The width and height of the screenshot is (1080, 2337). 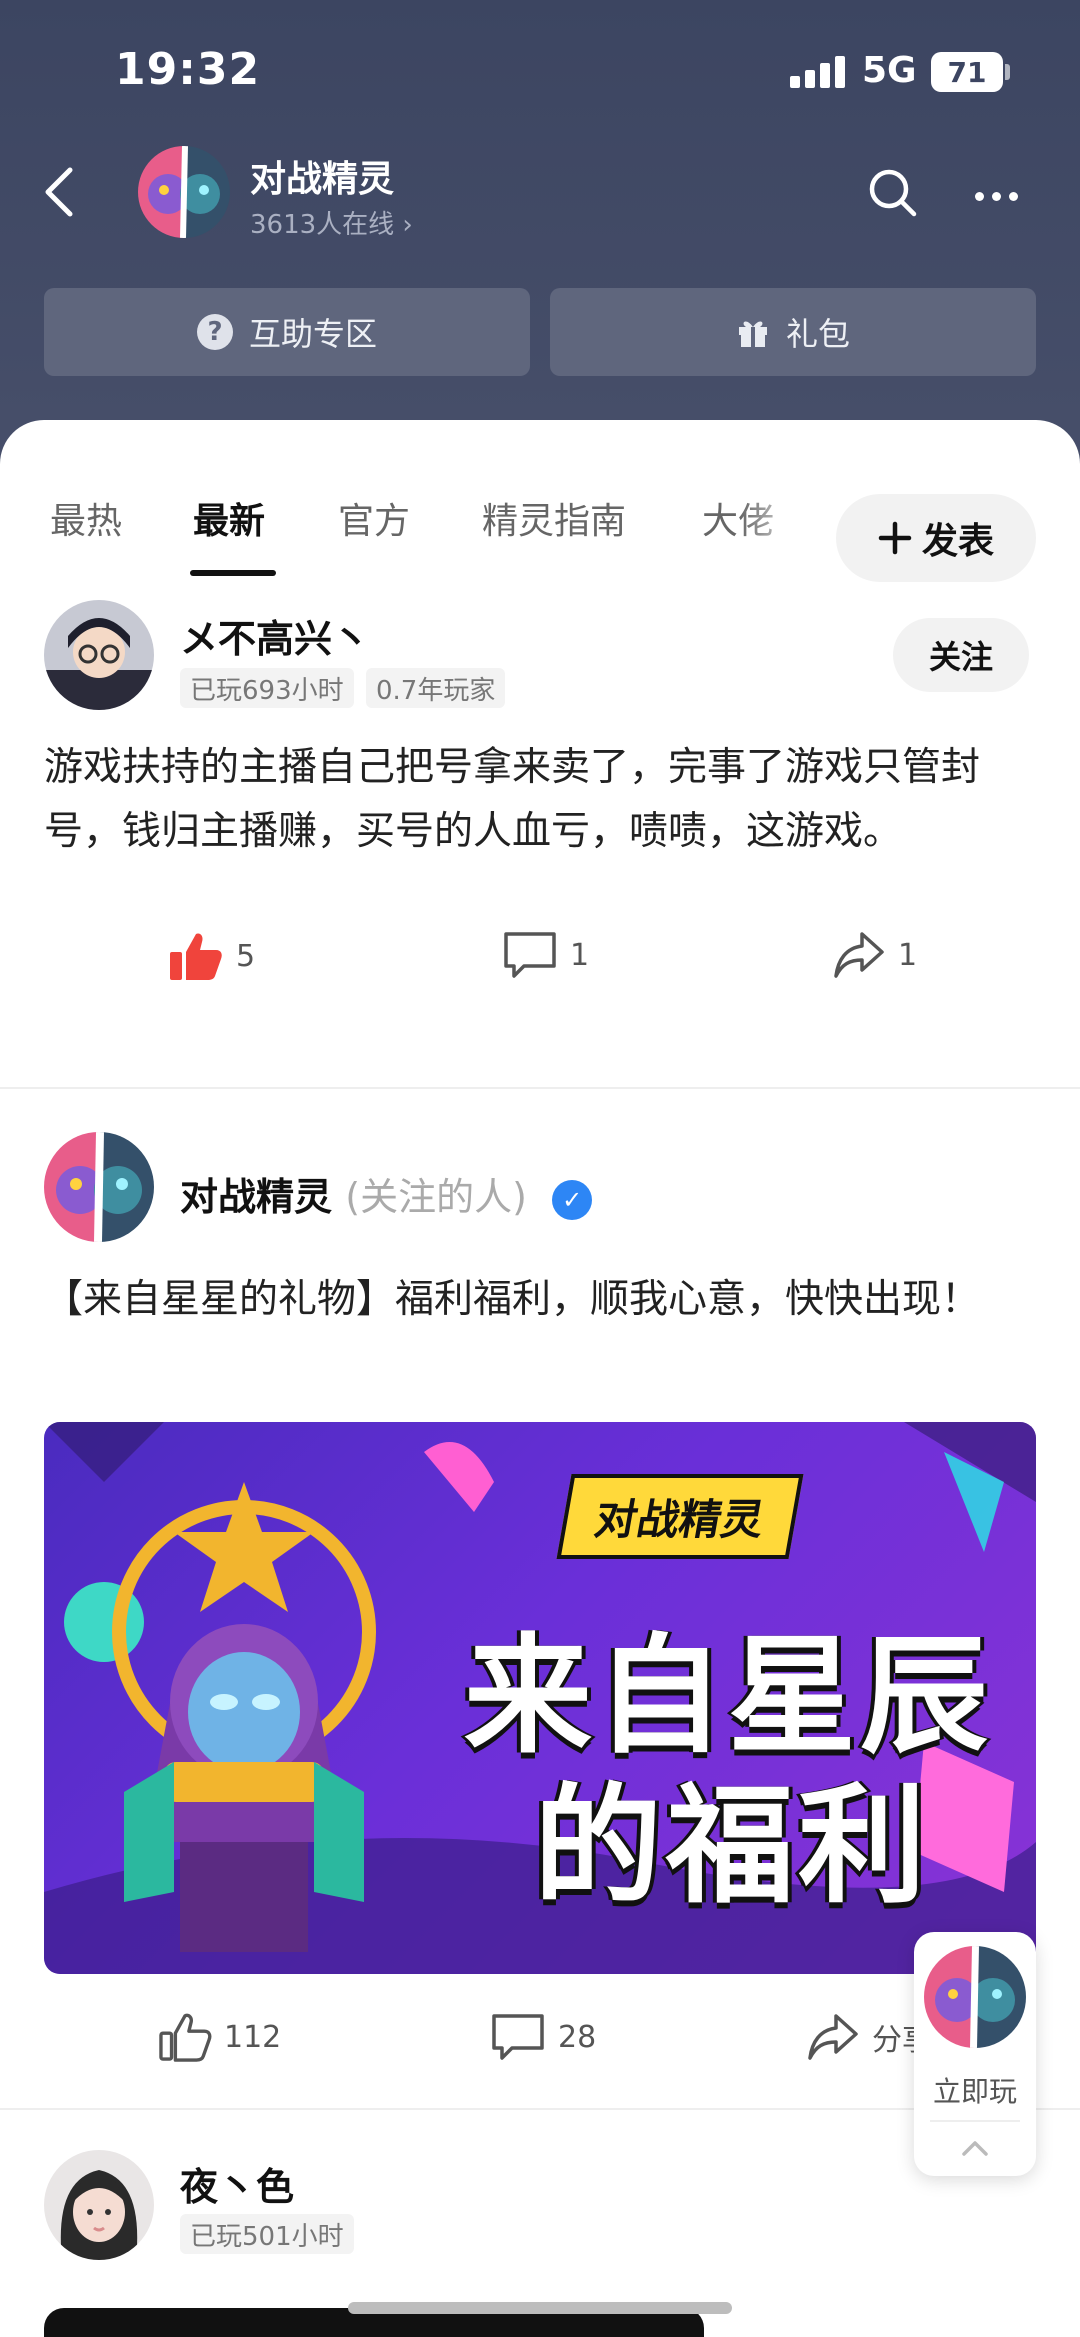 I want to click on playtime-badge: 已玩693小时, so click(x=267, y=688).